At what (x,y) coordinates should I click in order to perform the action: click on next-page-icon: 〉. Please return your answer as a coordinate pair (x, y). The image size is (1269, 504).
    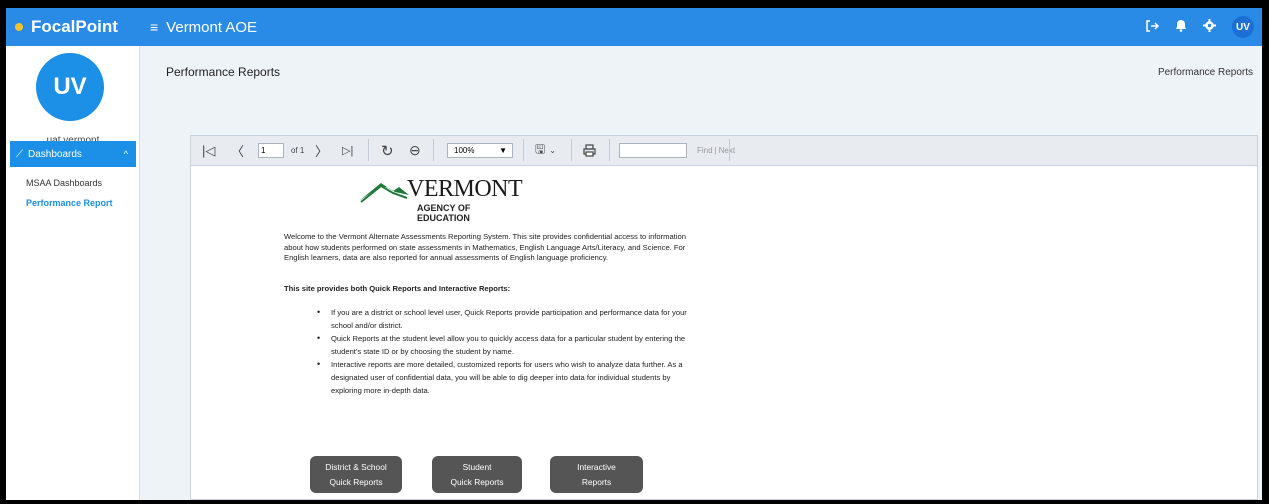
    Looking at the image, I should click on (321, 150).